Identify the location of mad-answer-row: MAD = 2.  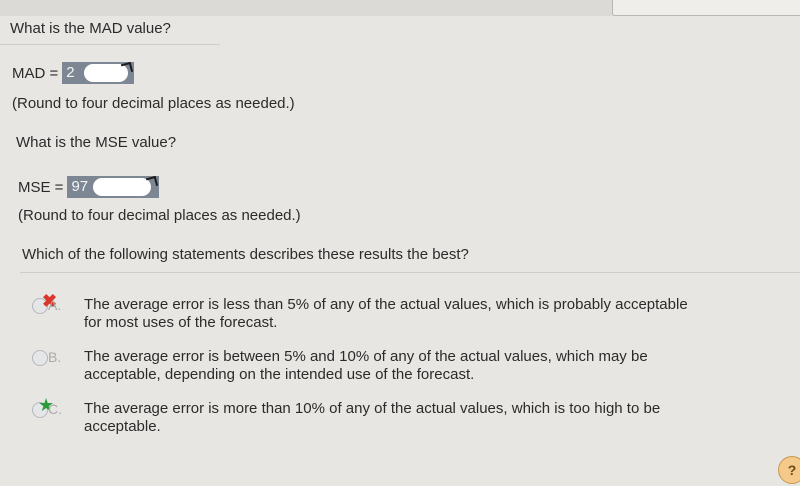
(73, 73).